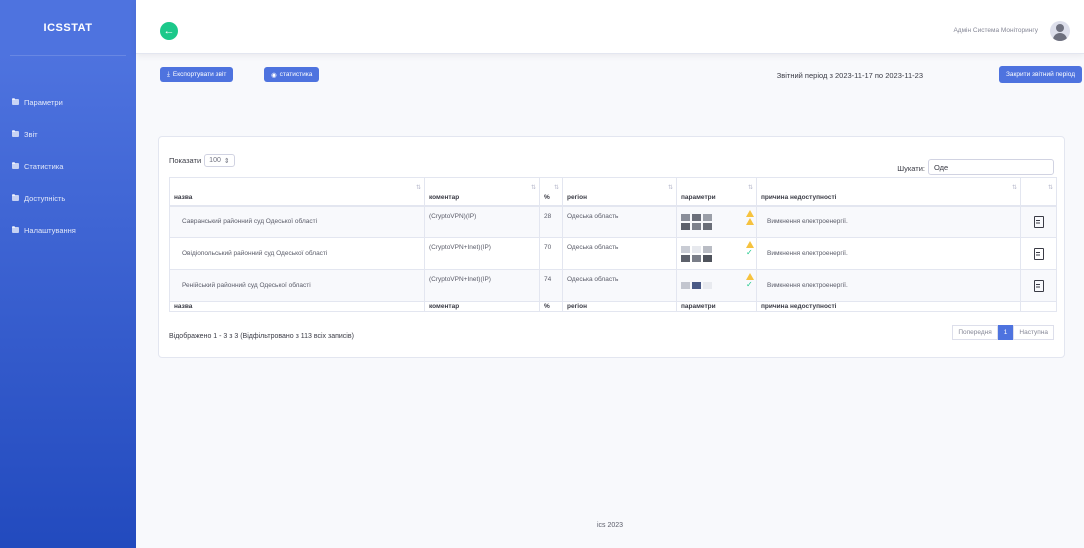 Image resolution: width=1084 pixels, height=548 pixels. Describe the element at coordinates (619, 192) in the screenshot. I see `column-header-region: регіон ⇅` at that location.